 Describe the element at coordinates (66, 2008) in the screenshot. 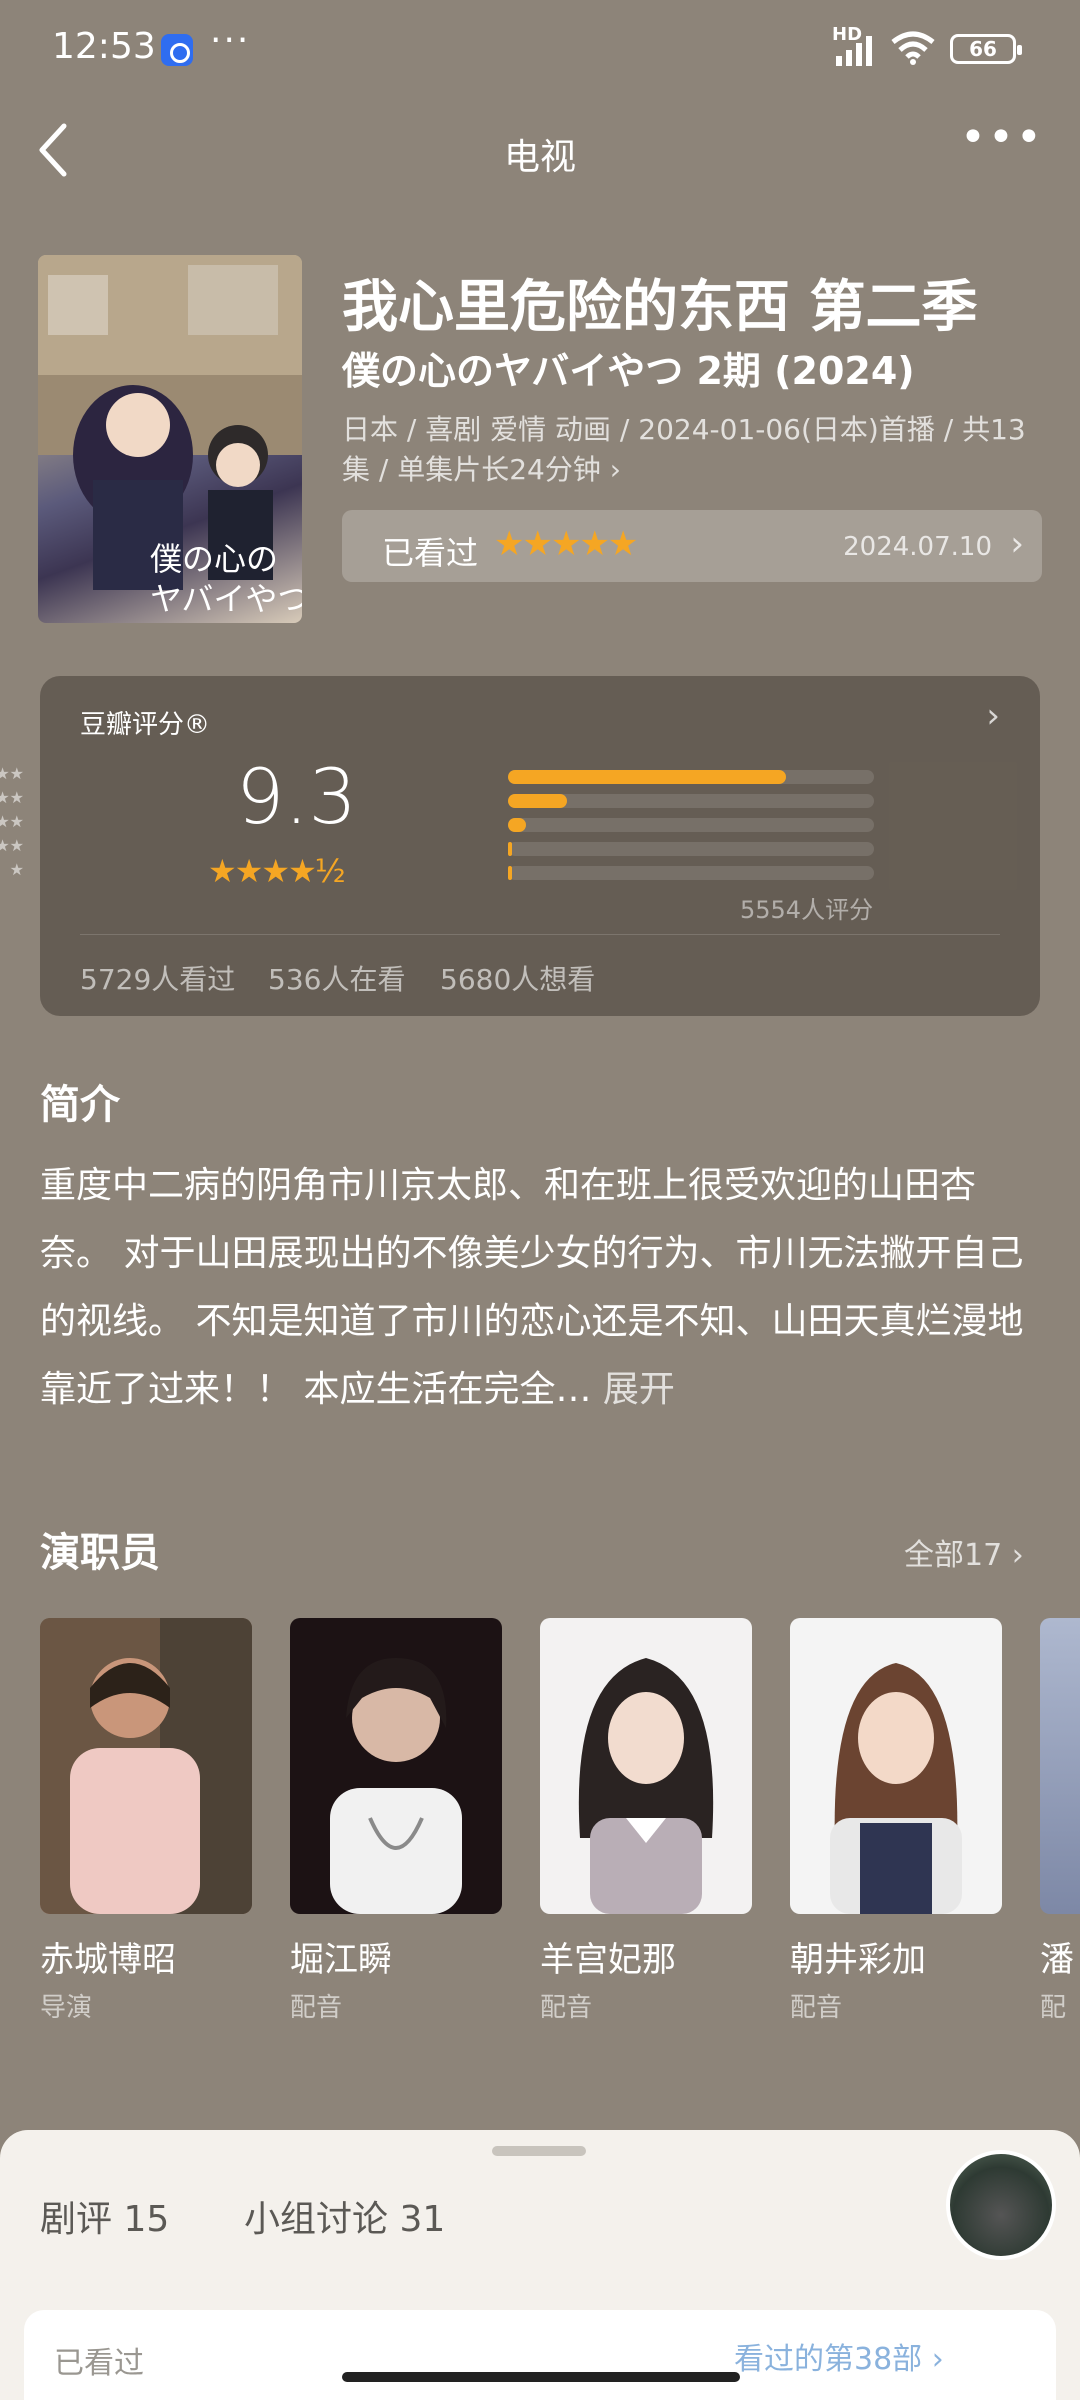

I see `cast-role: 导演` at that location.